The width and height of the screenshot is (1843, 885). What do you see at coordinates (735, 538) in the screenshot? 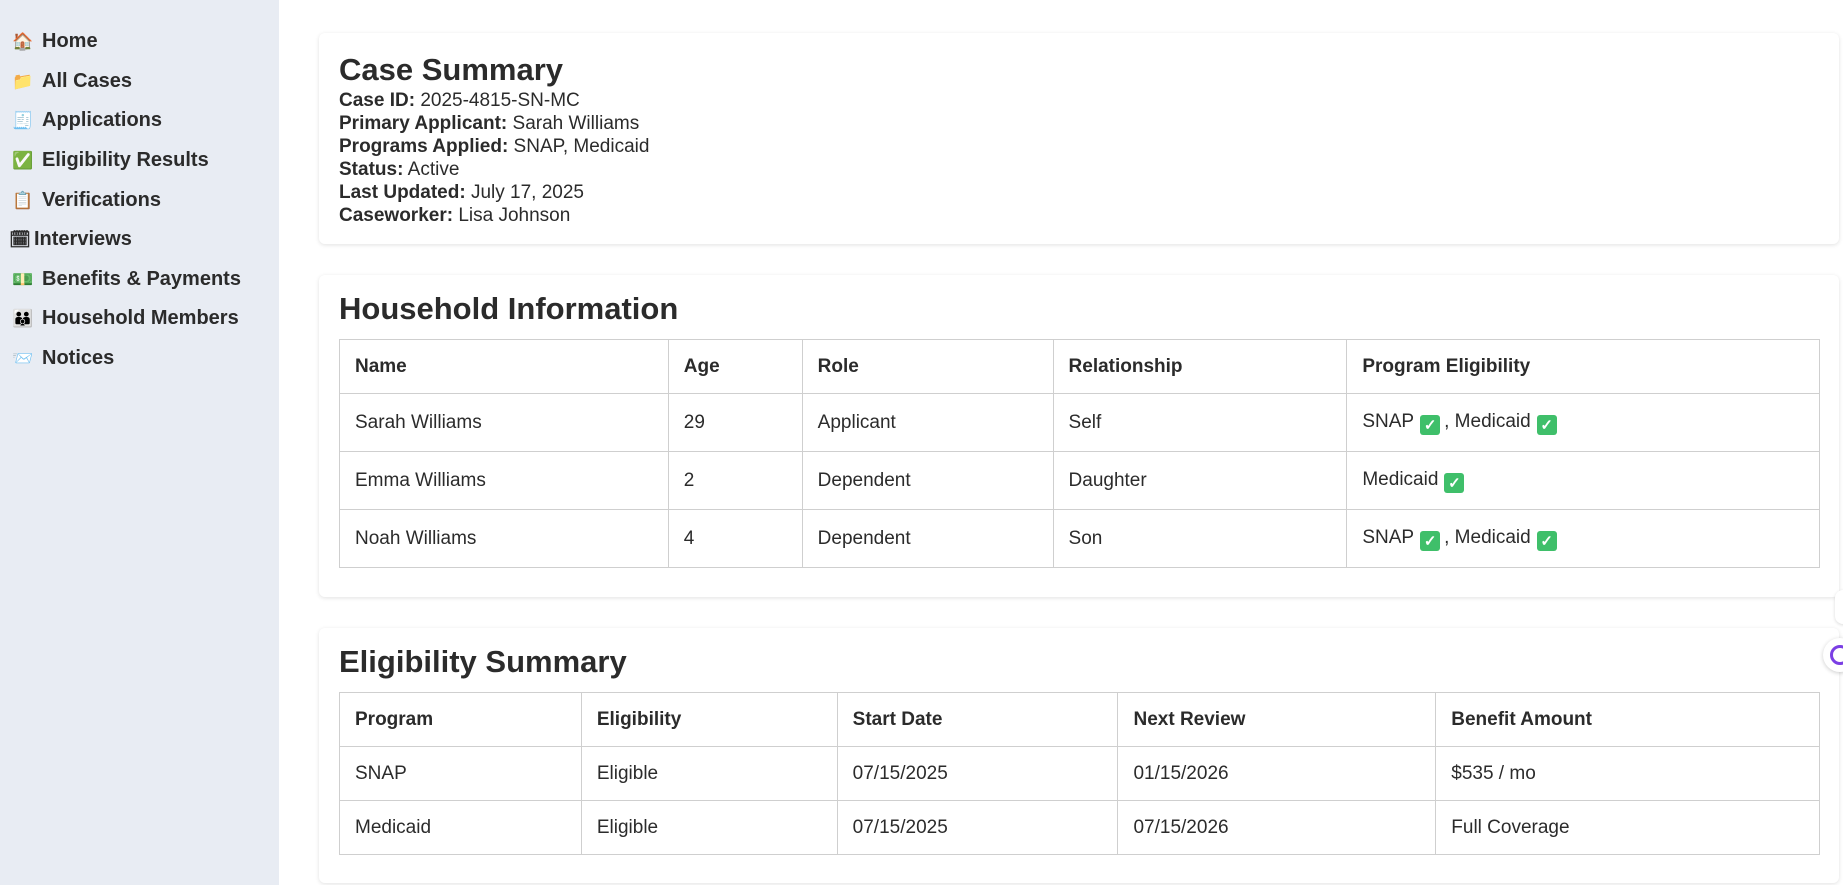
I see `member-age: 4` at bounding box center [735, 538].